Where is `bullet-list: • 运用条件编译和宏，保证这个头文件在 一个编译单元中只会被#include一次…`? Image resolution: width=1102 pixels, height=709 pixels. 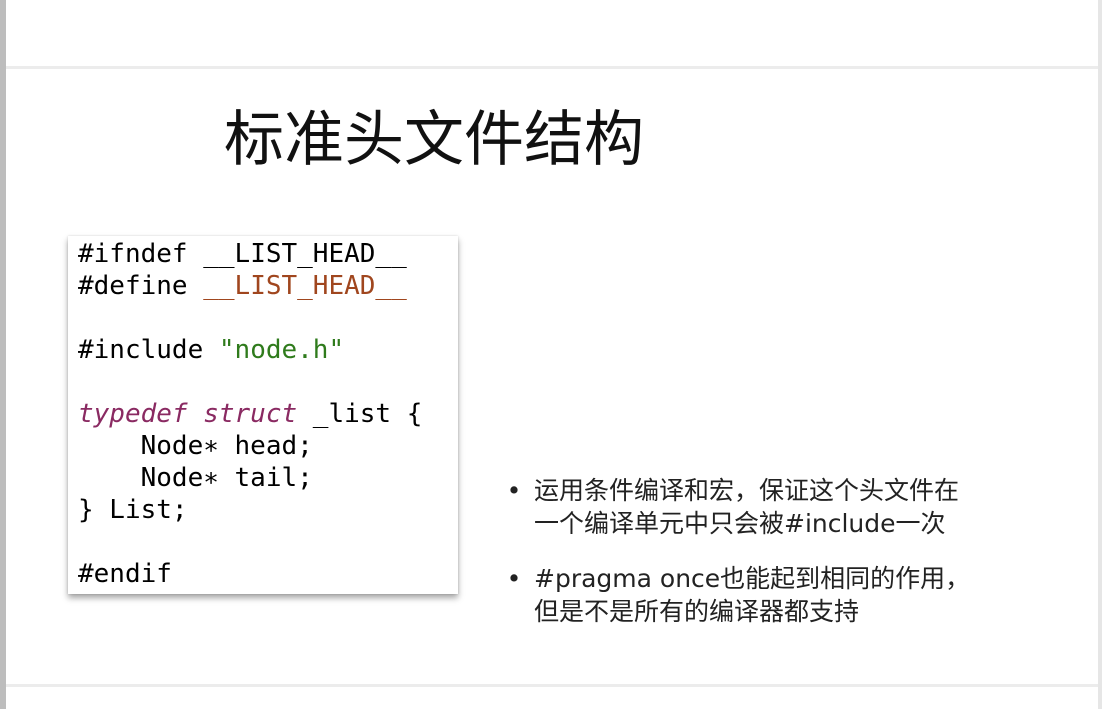 bullet-list: • 运用条件编译和宏，保证这个头文件在 一个编译单元中只会被#include一次… is located at coordinates (784, 562).